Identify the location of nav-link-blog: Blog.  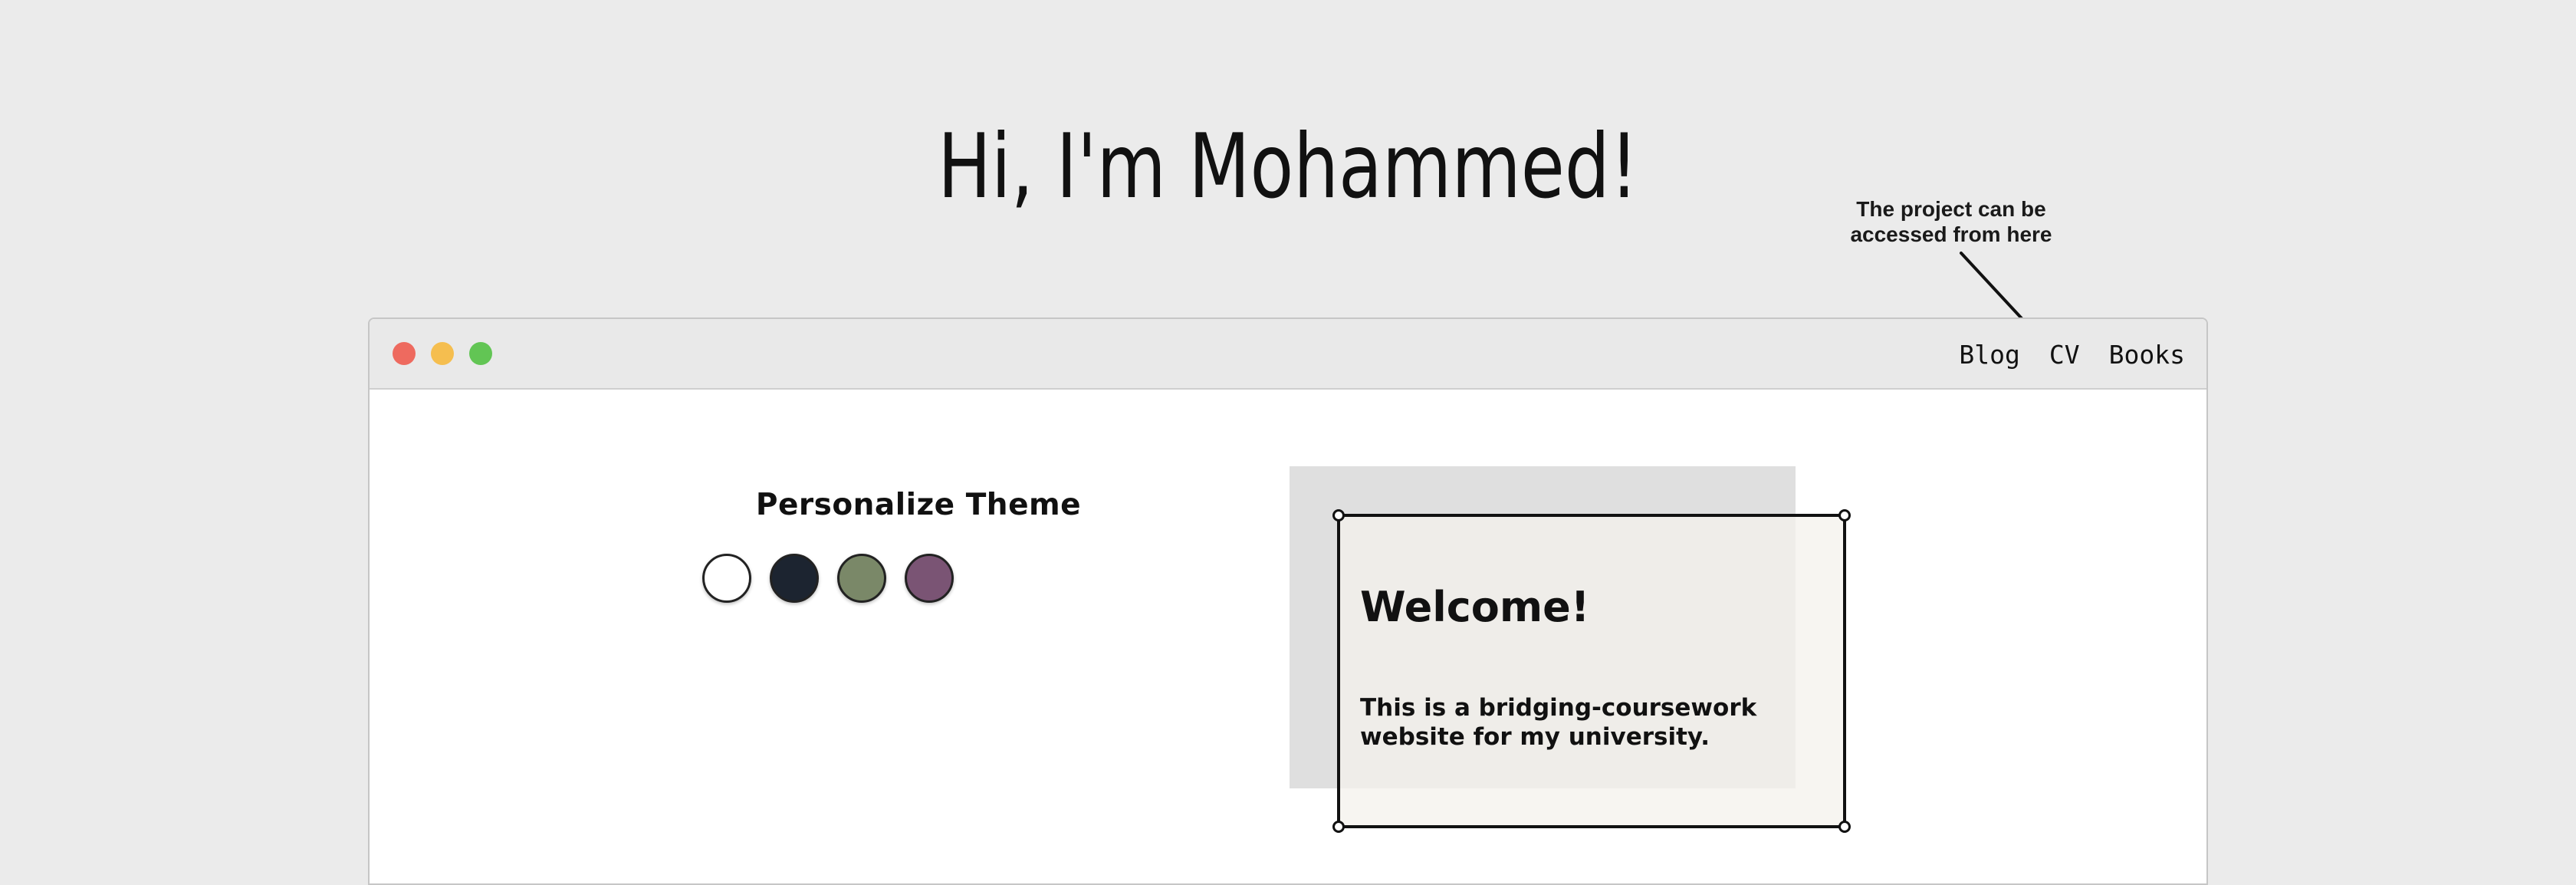
(1989, 355).